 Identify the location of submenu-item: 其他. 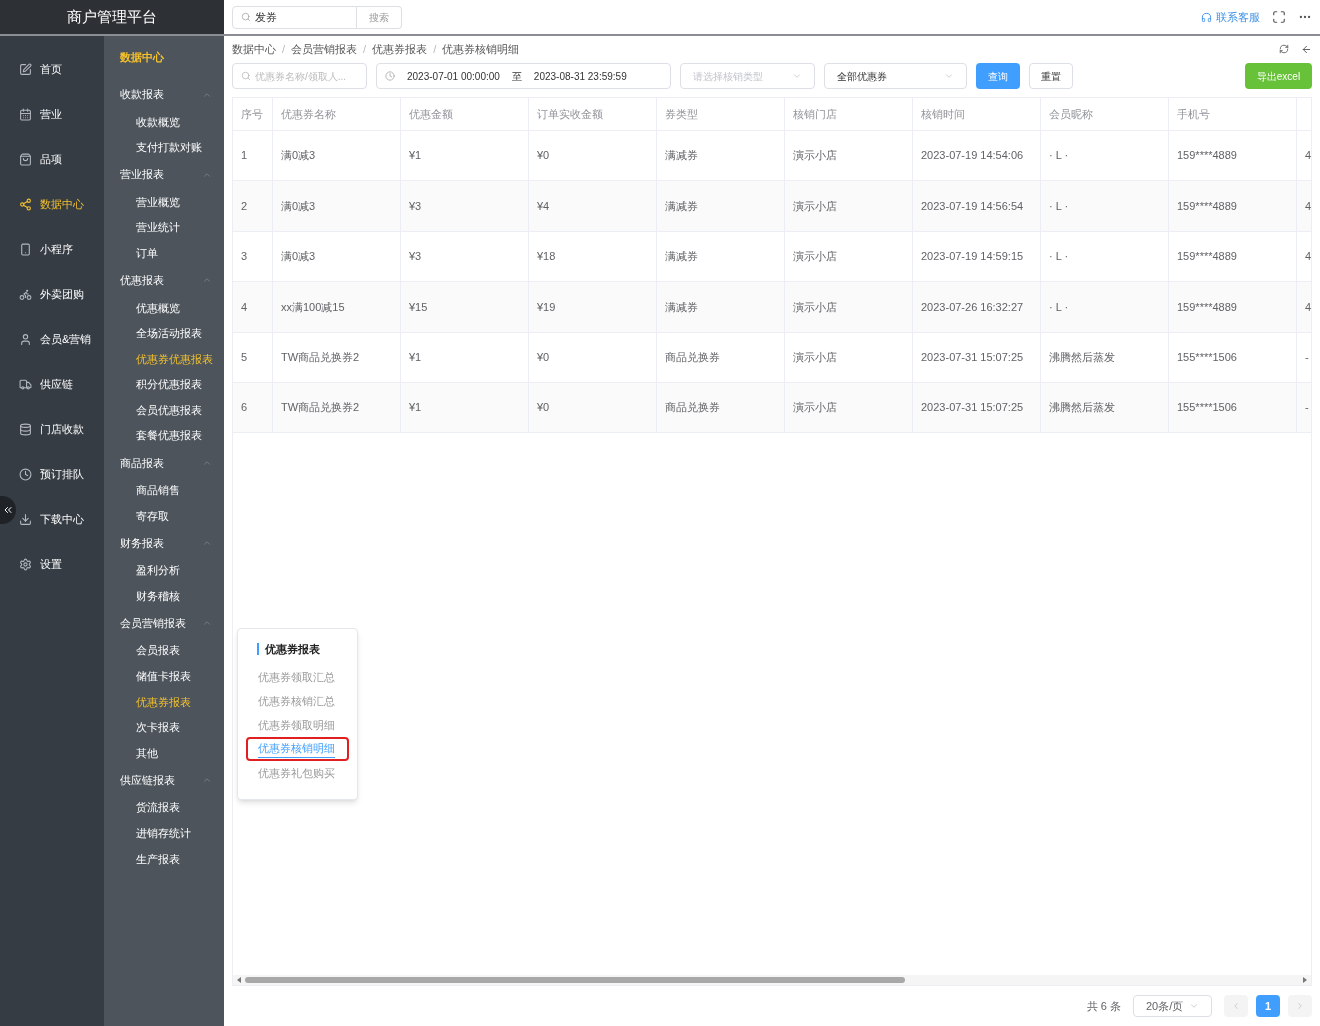
(164, 753).